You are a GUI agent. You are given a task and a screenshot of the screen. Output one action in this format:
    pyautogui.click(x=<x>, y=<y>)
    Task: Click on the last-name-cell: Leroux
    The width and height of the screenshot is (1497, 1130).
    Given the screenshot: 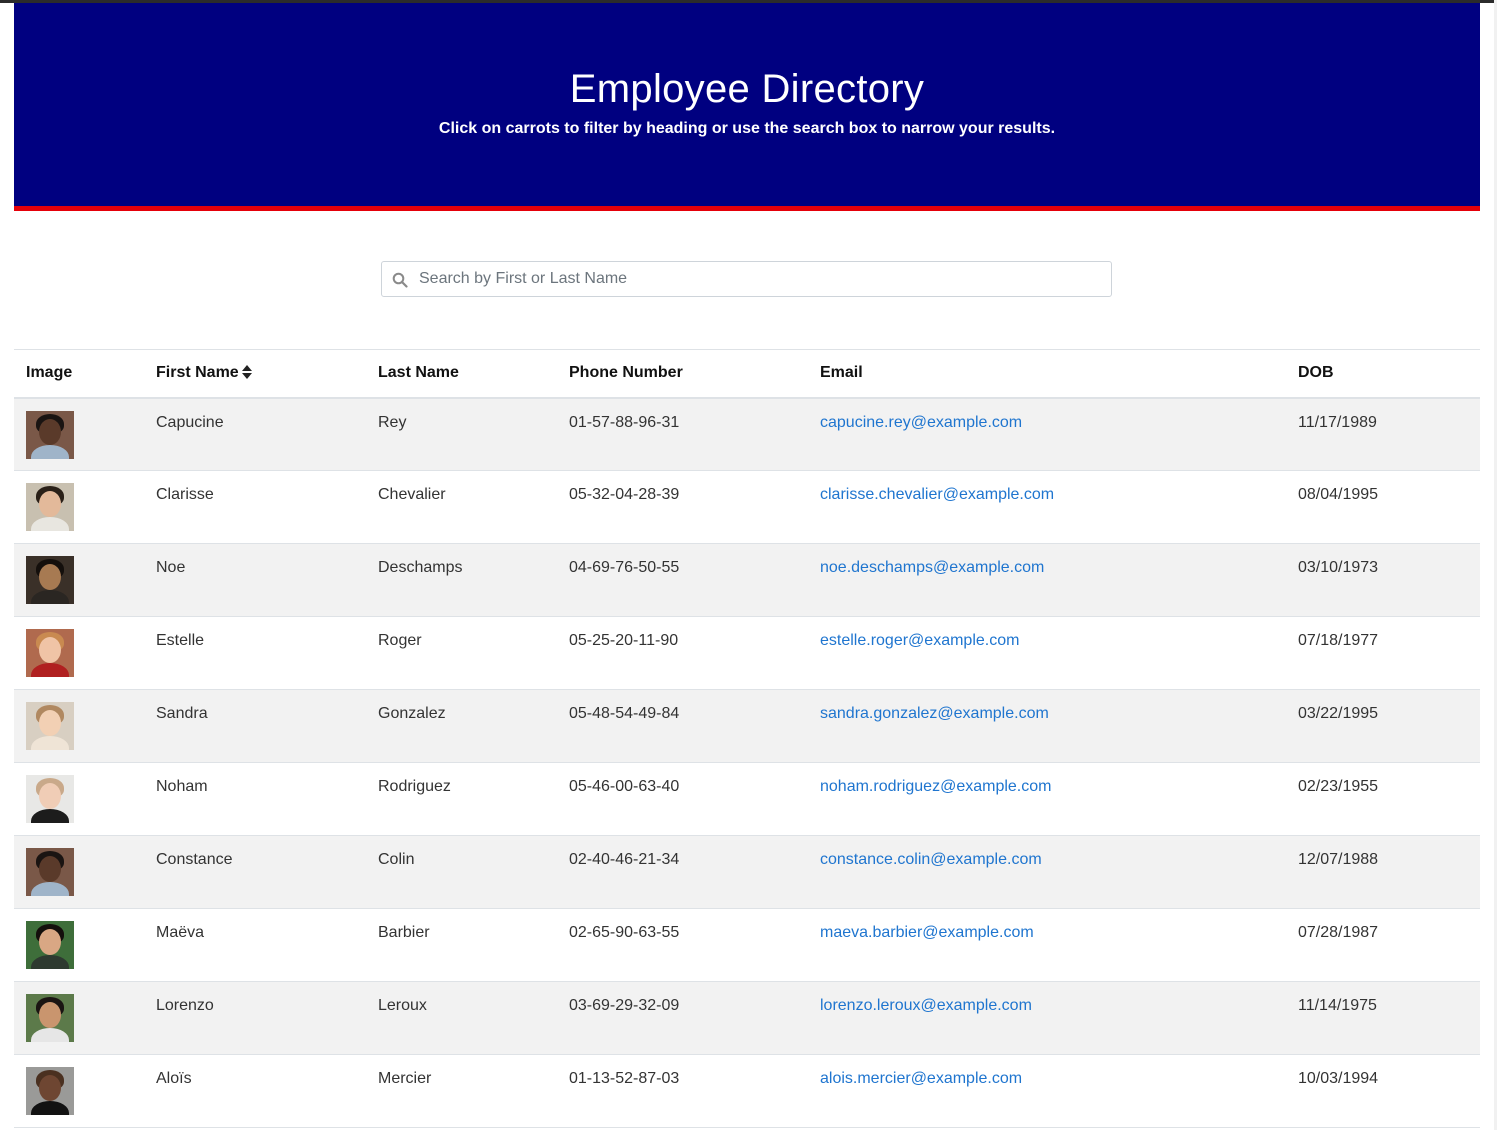 What is the action you would take?
    pyautogui.click(x=461, y=1018)
    